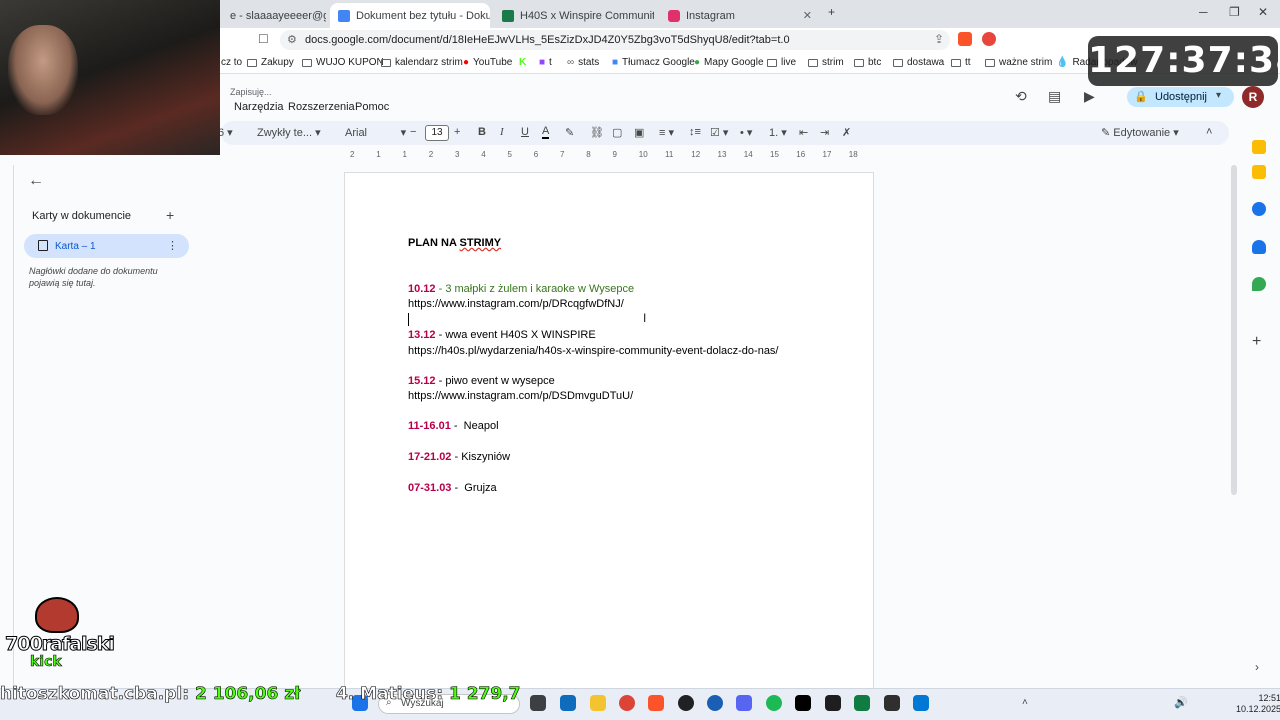 Image resolution: width=1280 pixels, height=720 pixels. I want to click on rewards-icon, so click(989, 39).